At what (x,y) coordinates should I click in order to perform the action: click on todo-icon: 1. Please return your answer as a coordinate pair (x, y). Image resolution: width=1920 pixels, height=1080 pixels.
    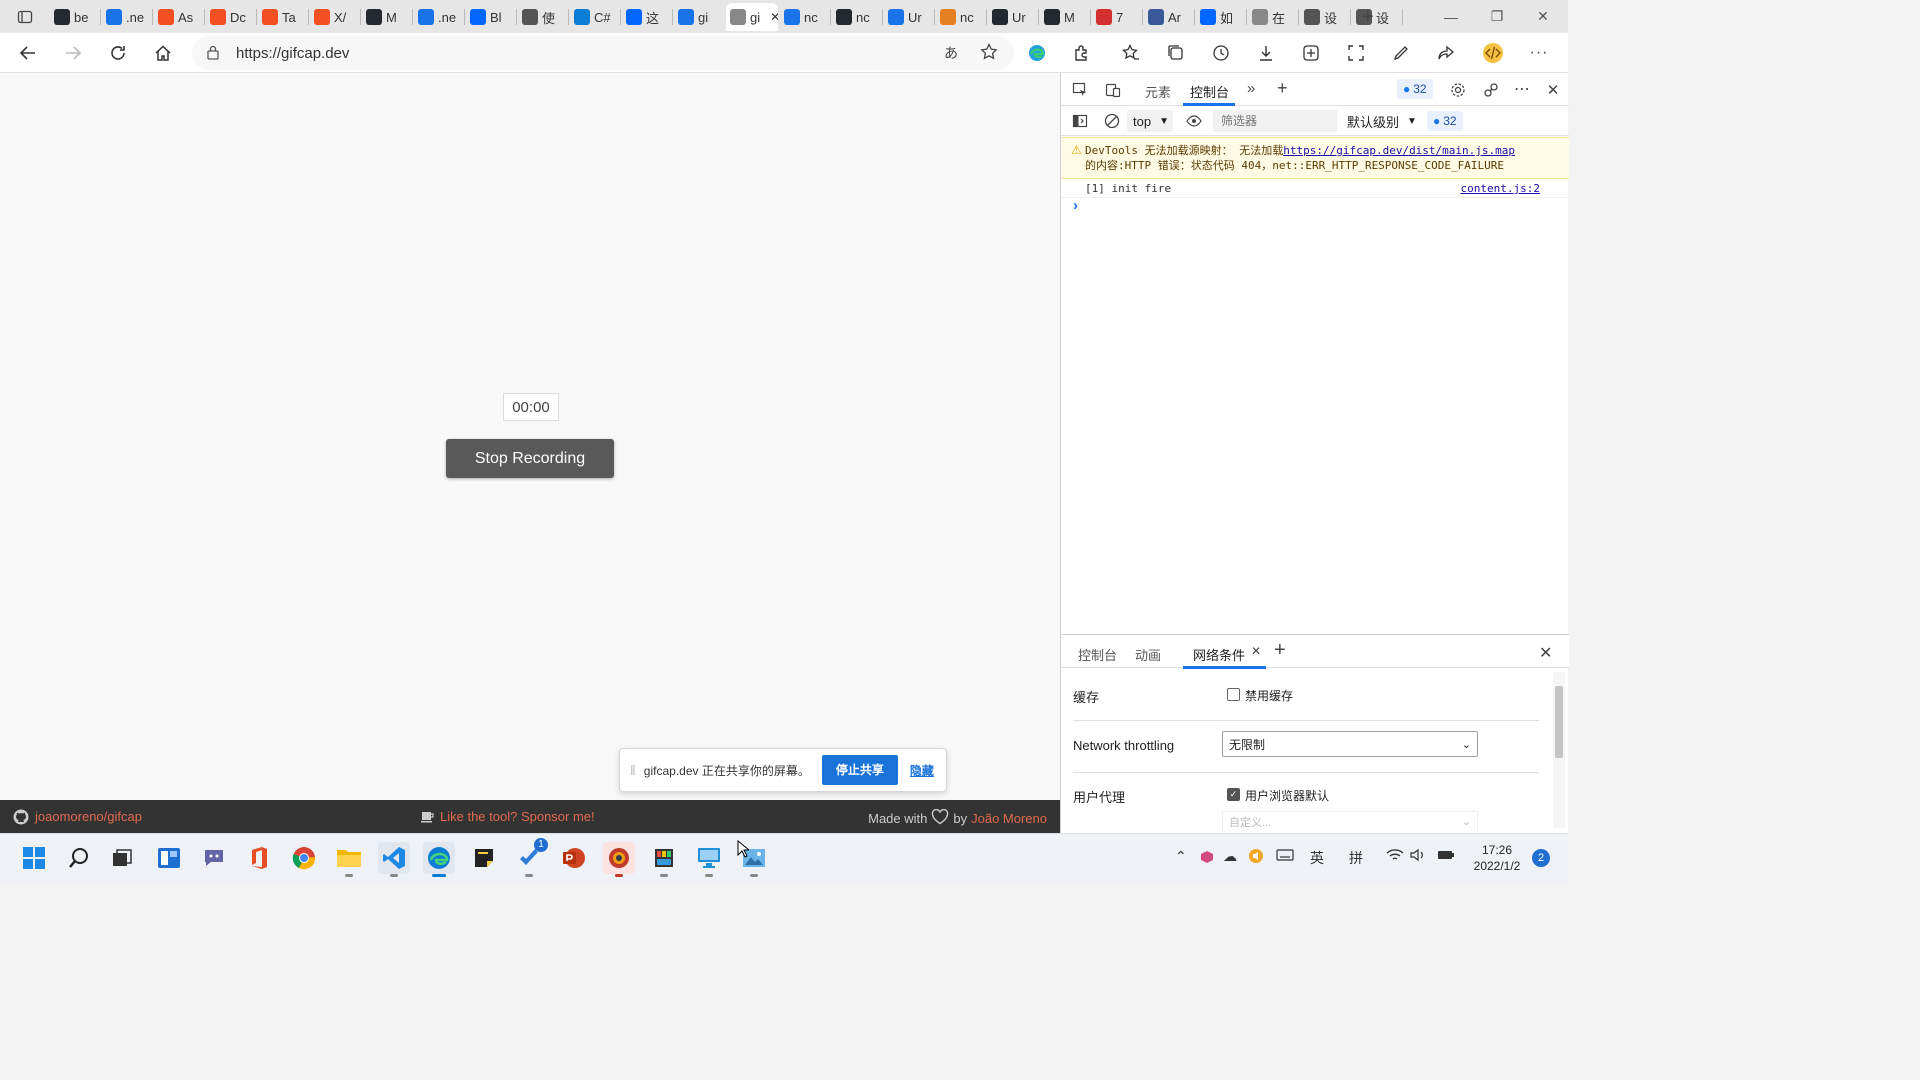
    Looking at the image, I should click on (530, 857).